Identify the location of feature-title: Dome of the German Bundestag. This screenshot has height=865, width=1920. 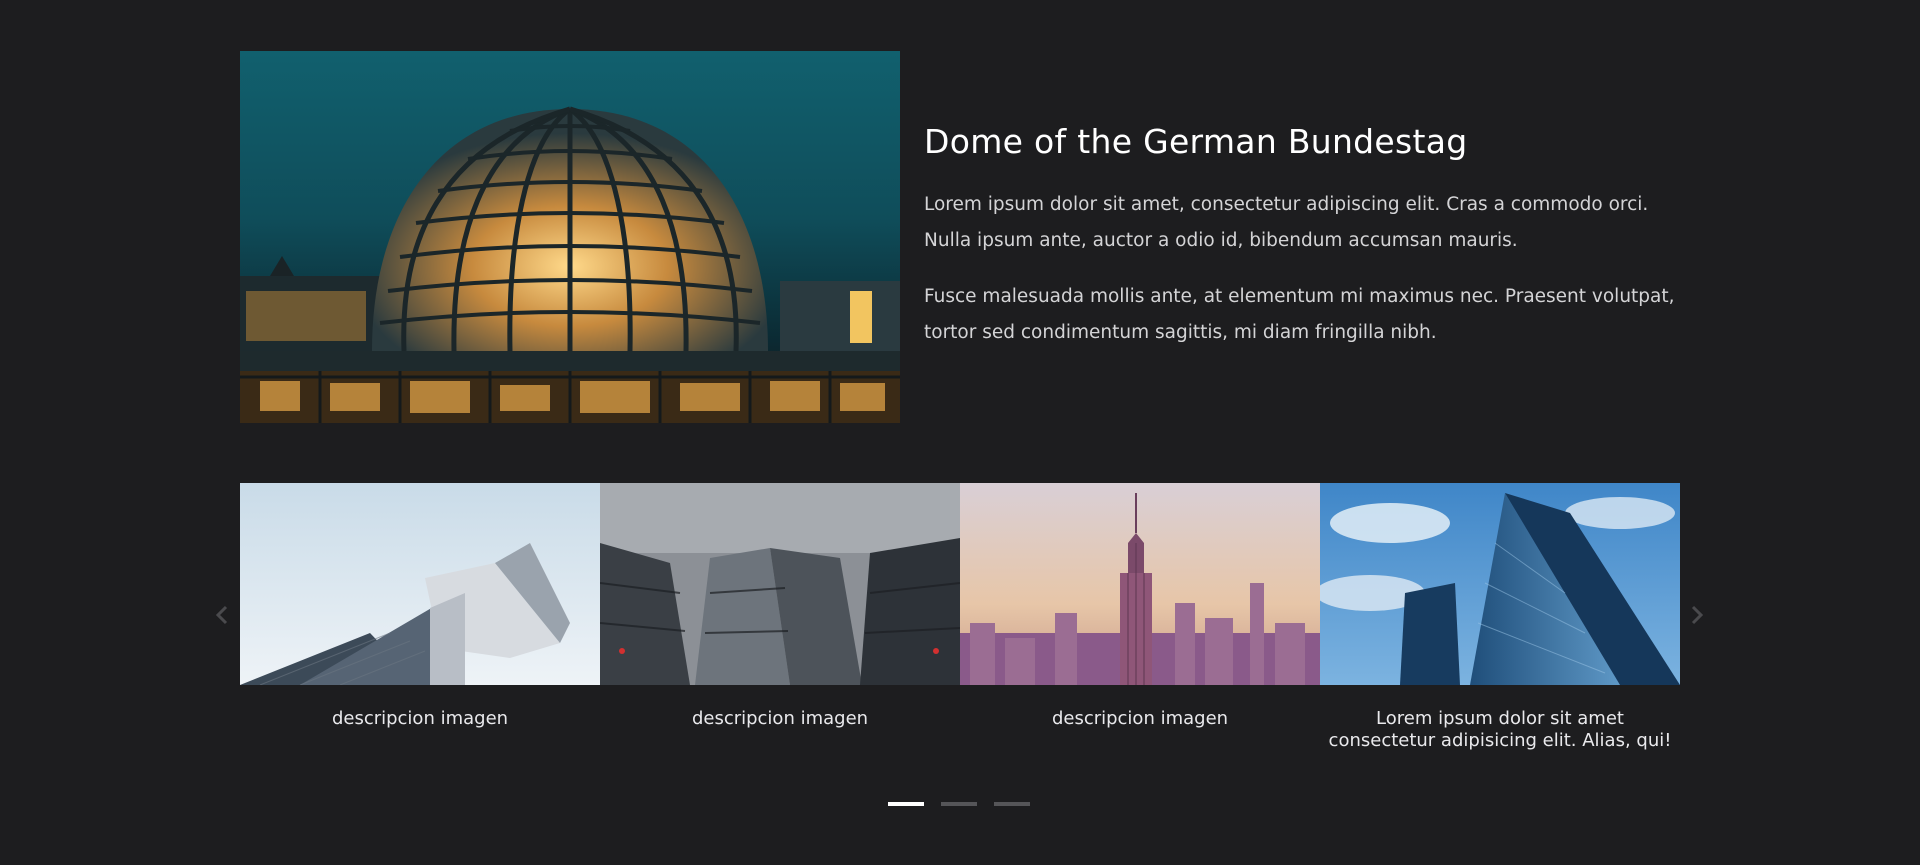
(1196, 141).